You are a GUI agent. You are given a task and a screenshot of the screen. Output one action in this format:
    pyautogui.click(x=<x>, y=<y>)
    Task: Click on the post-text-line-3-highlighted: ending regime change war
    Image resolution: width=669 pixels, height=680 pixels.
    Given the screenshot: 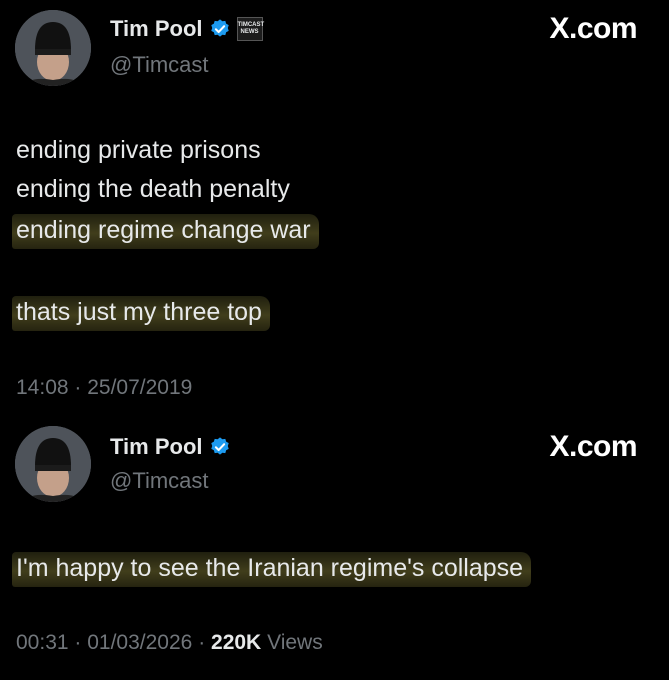 What is the action you would take?
    pyautogui.click(x=165, y=231)
    